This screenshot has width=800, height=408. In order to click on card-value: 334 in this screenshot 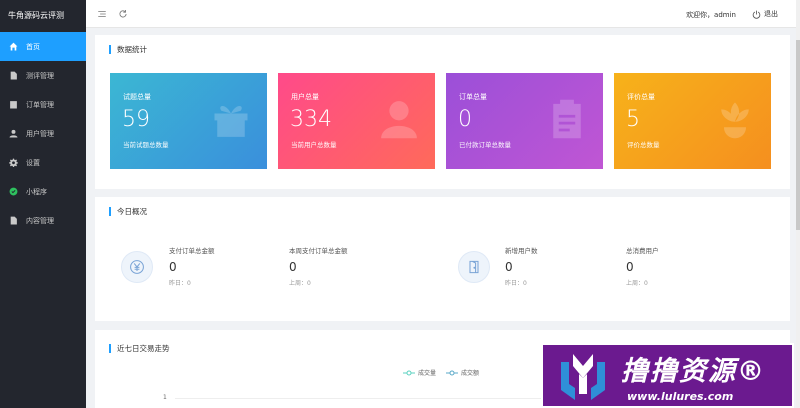, I will do `click(311, 119)`.